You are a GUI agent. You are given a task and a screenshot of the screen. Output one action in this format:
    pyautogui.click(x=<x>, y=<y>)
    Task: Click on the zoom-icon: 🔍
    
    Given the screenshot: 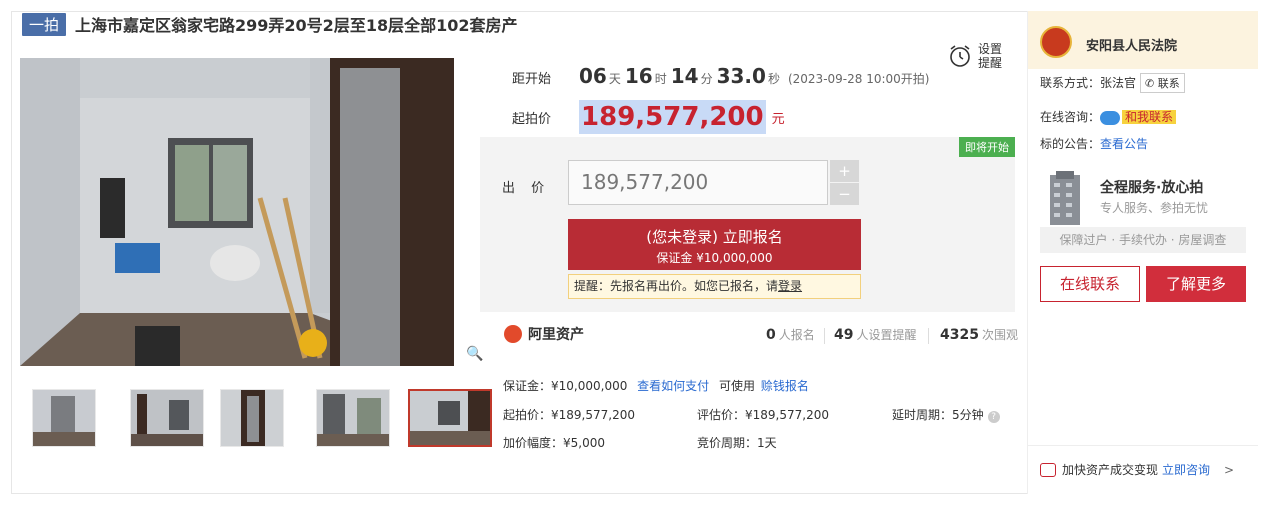 What is the action you would take?
    pyautogui.click(x=474, y=354)
    